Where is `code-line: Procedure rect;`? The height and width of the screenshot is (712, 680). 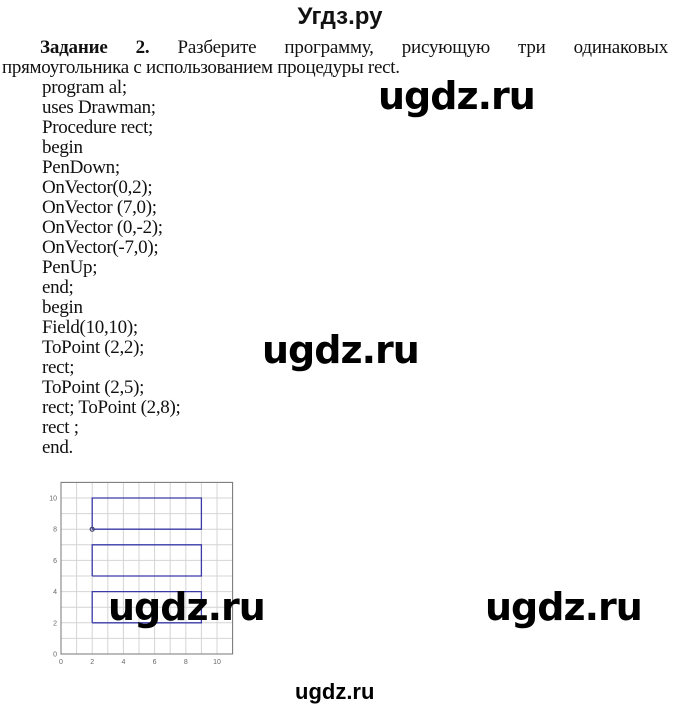
code-line: Procedure rect; is located at coordinates (98, 127).